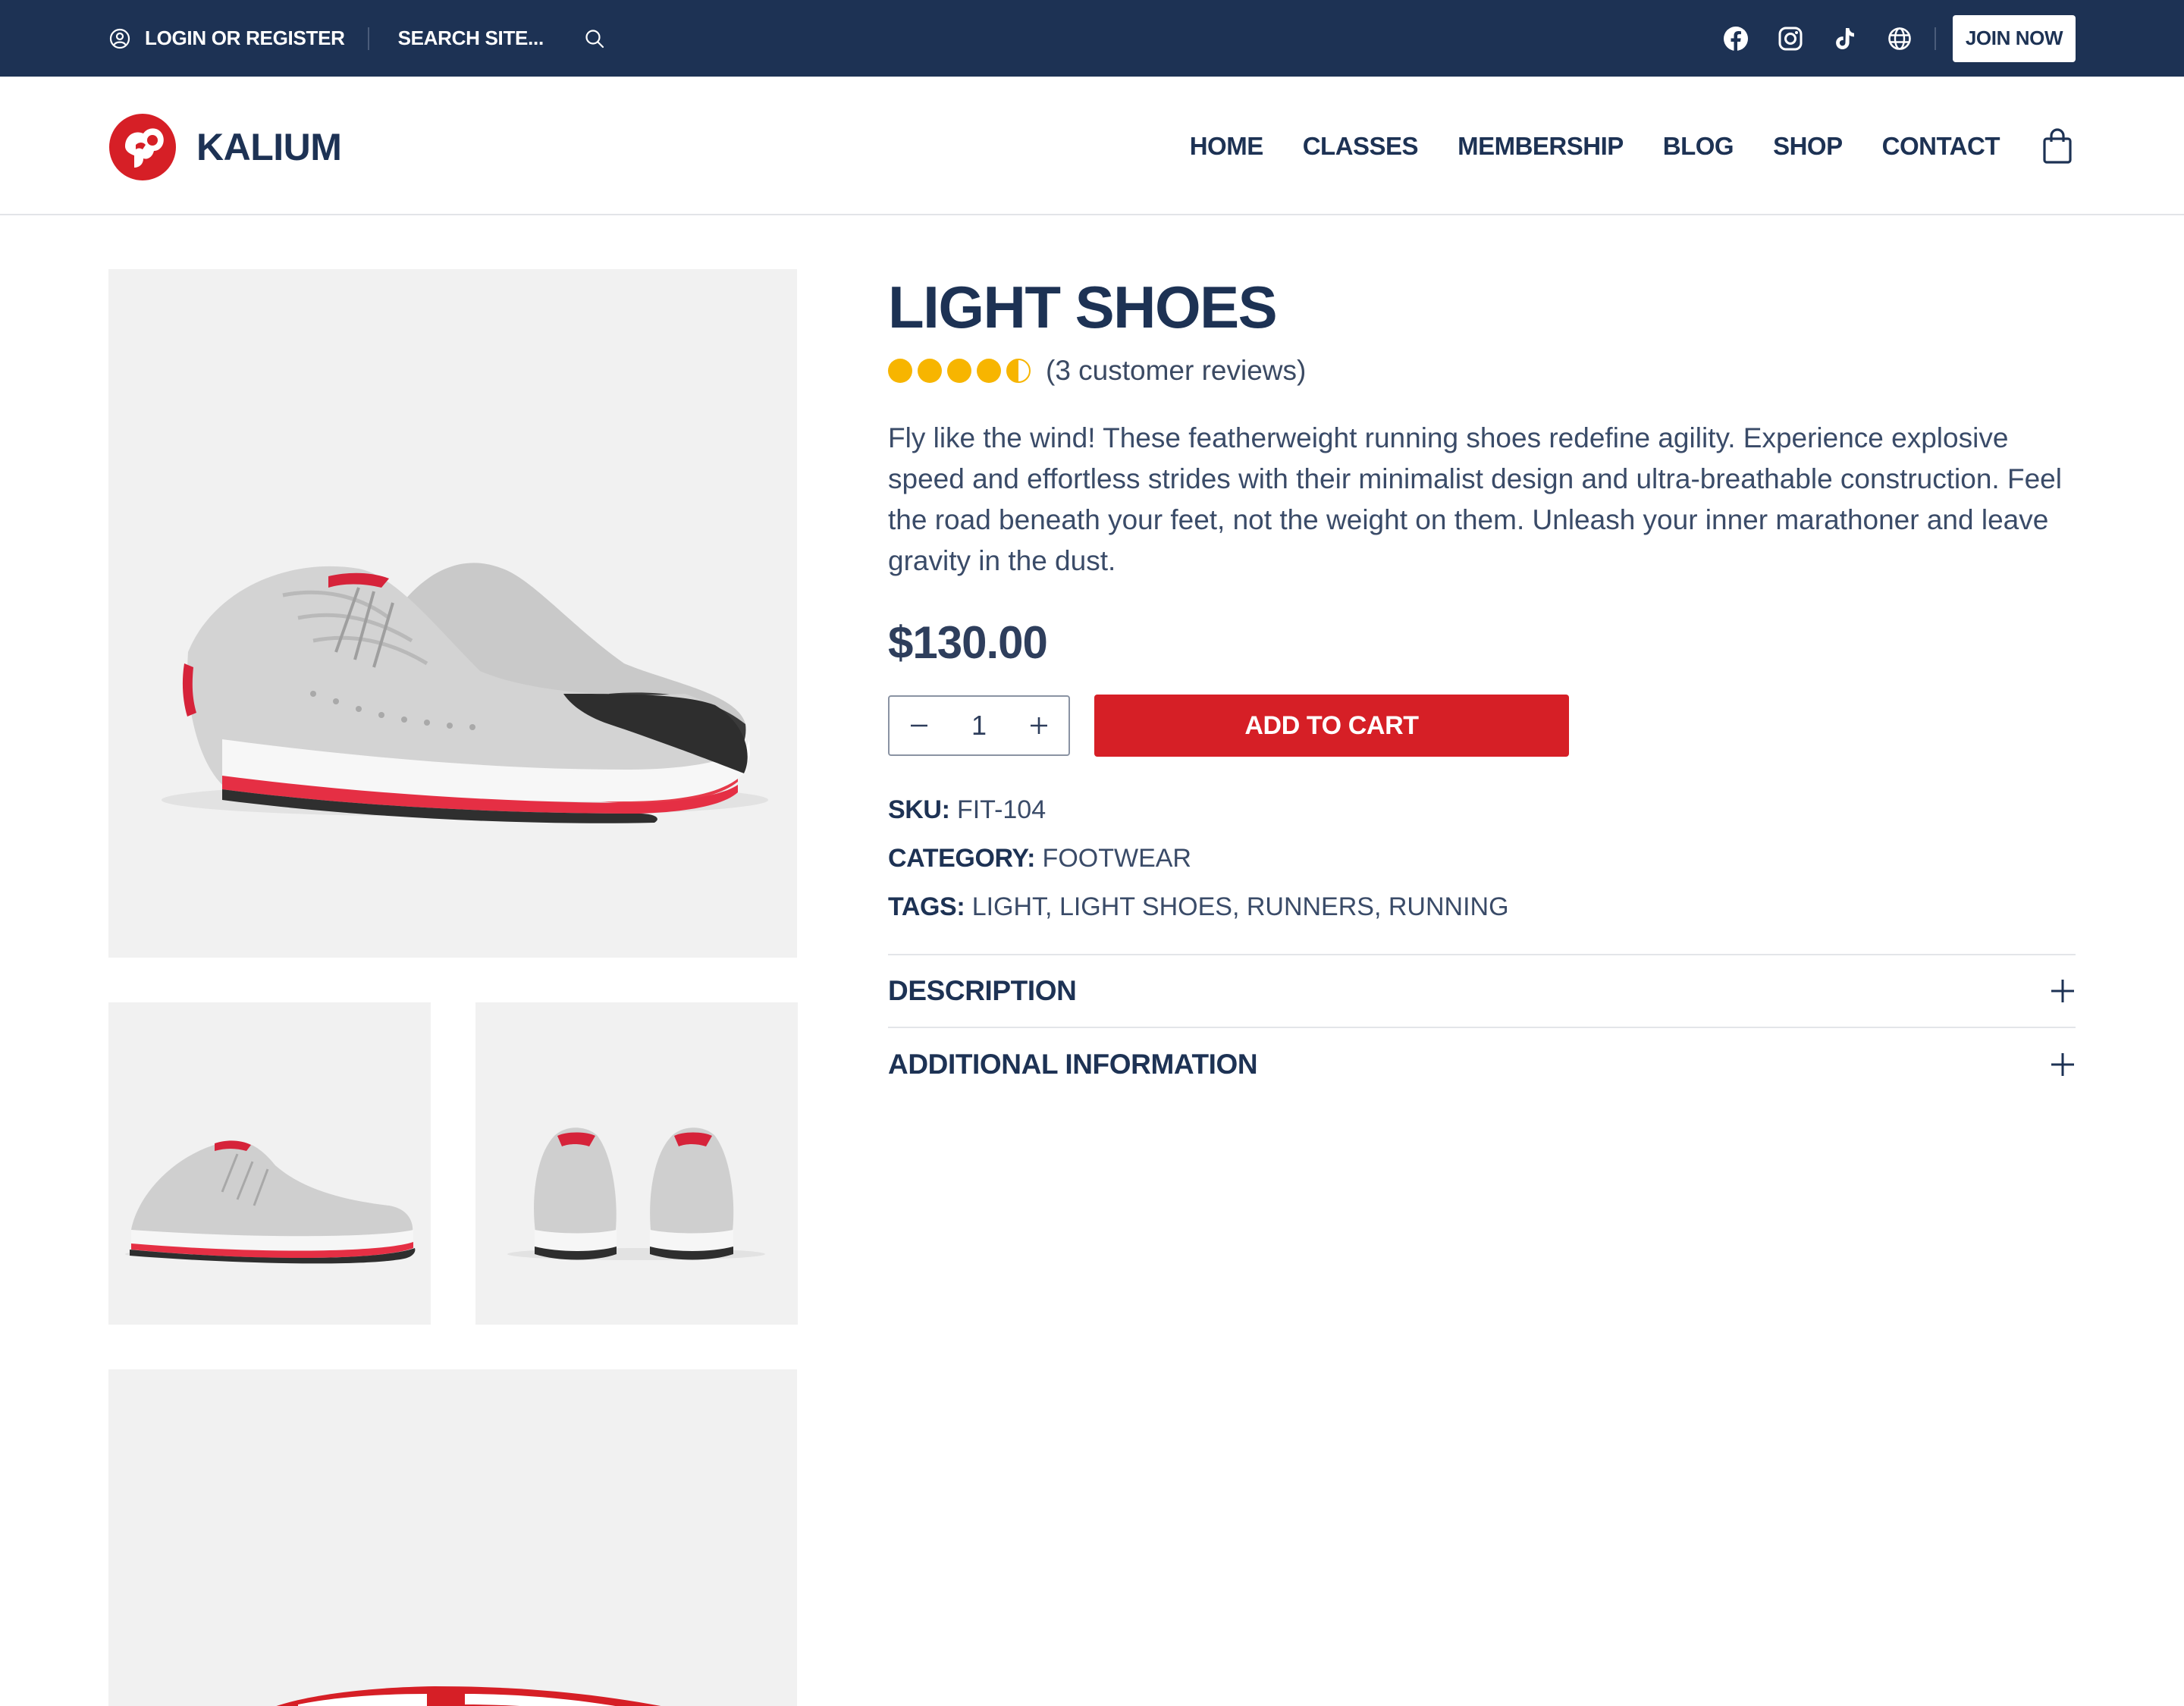 This screenshot has height=1706, width=2184. What do you see at coordinates (1845, 39) in the screenshot?
I see `tiktok-icon` at bounding box center [1845, 39].